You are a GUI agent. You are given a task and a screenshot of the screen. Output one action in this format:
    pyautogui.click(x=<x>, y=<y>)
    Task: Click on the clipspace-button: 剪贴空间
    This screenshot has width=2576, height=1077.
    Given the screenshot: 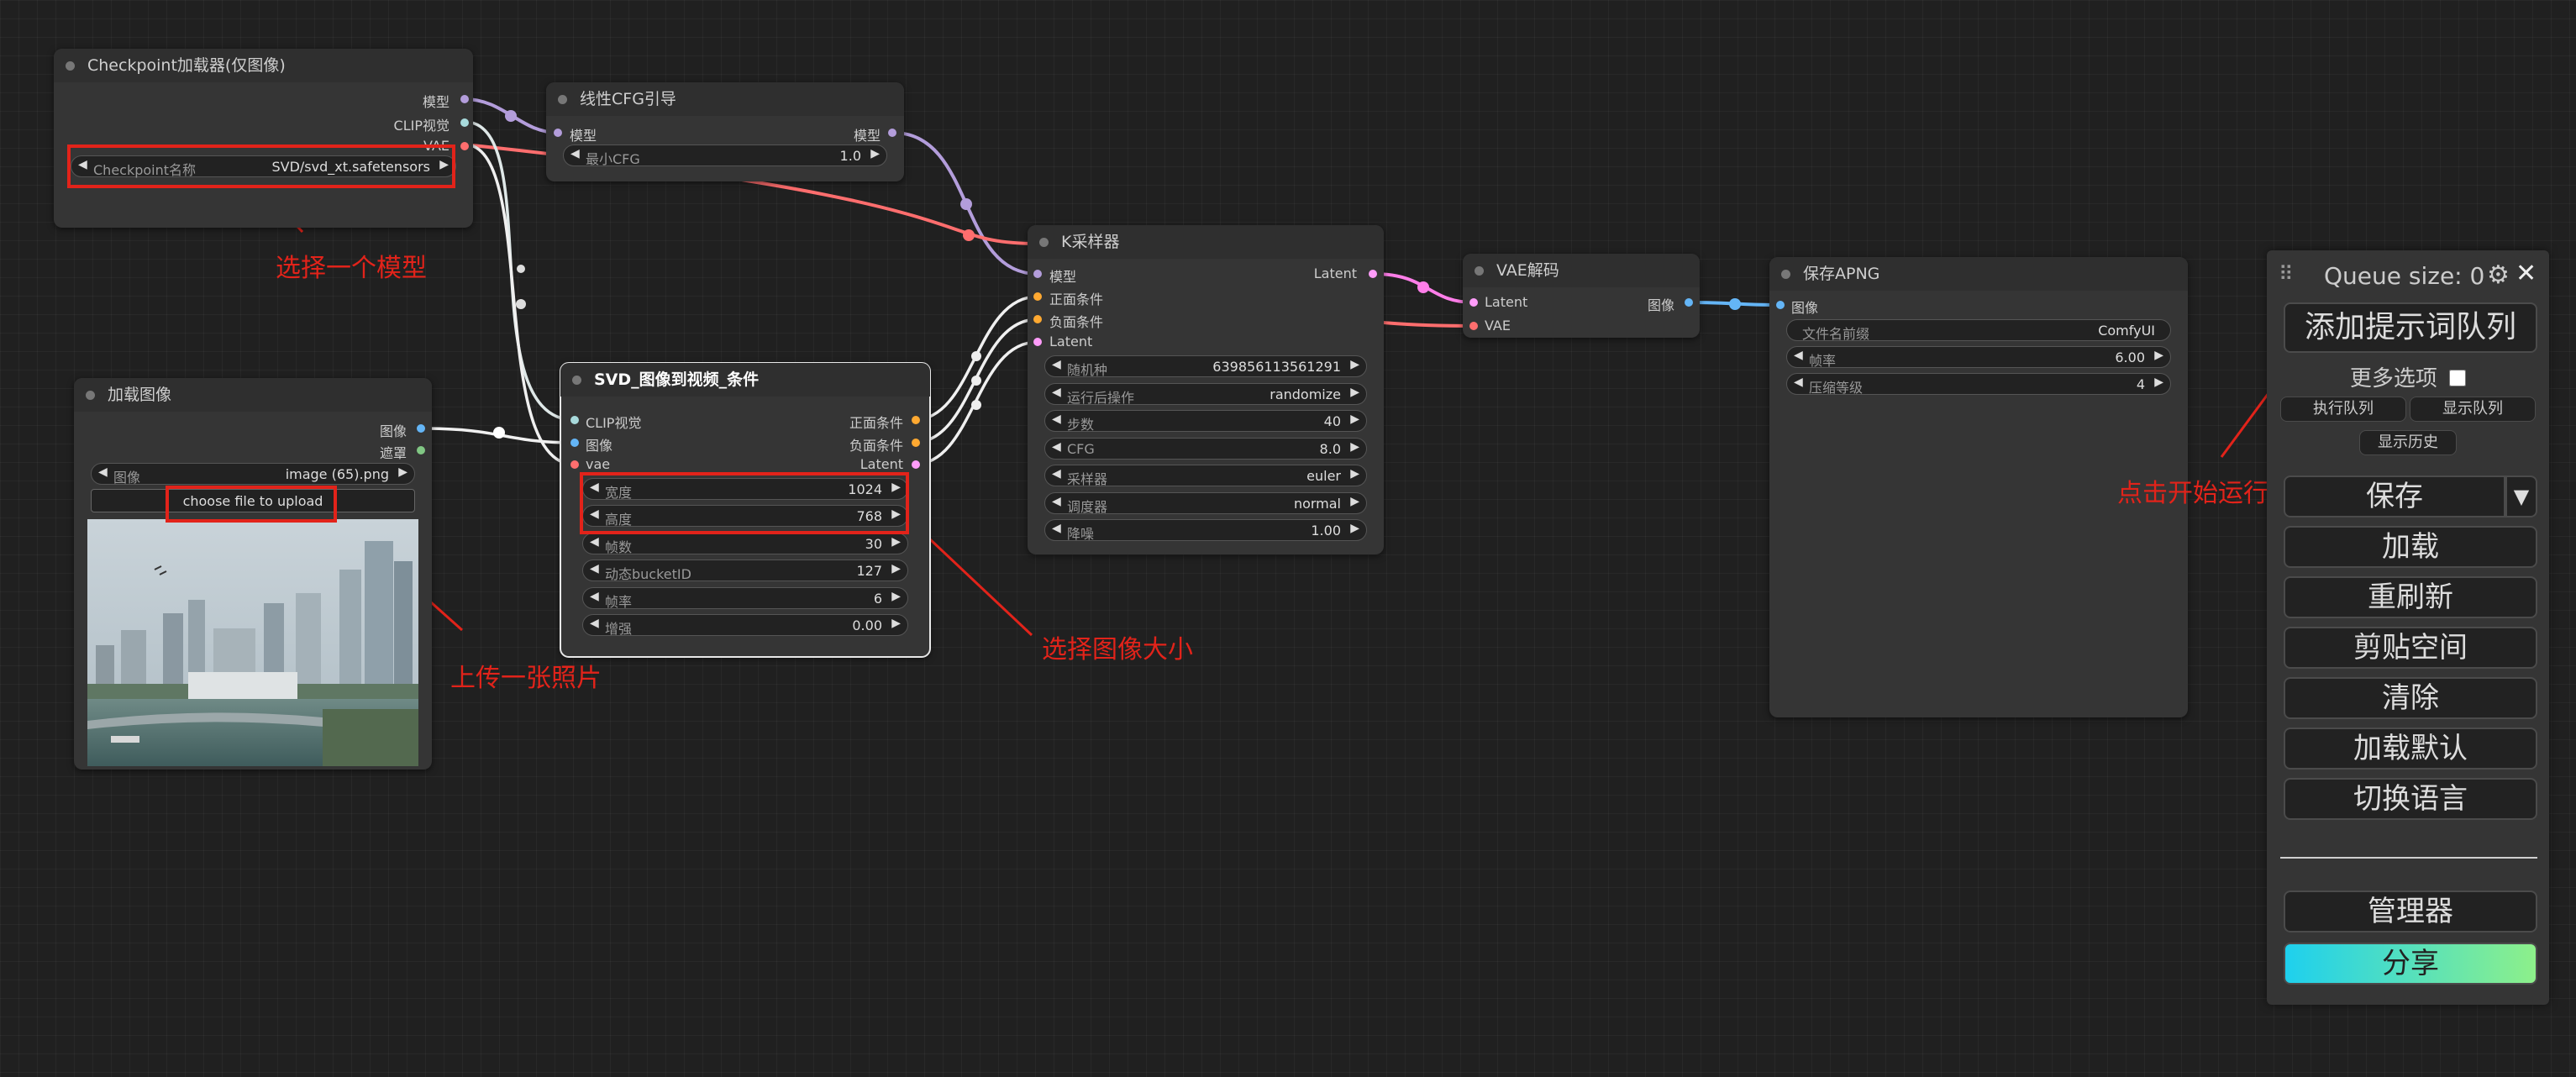 What is the action you would take?
    pyautogui.click(x=2410, y=648)
    